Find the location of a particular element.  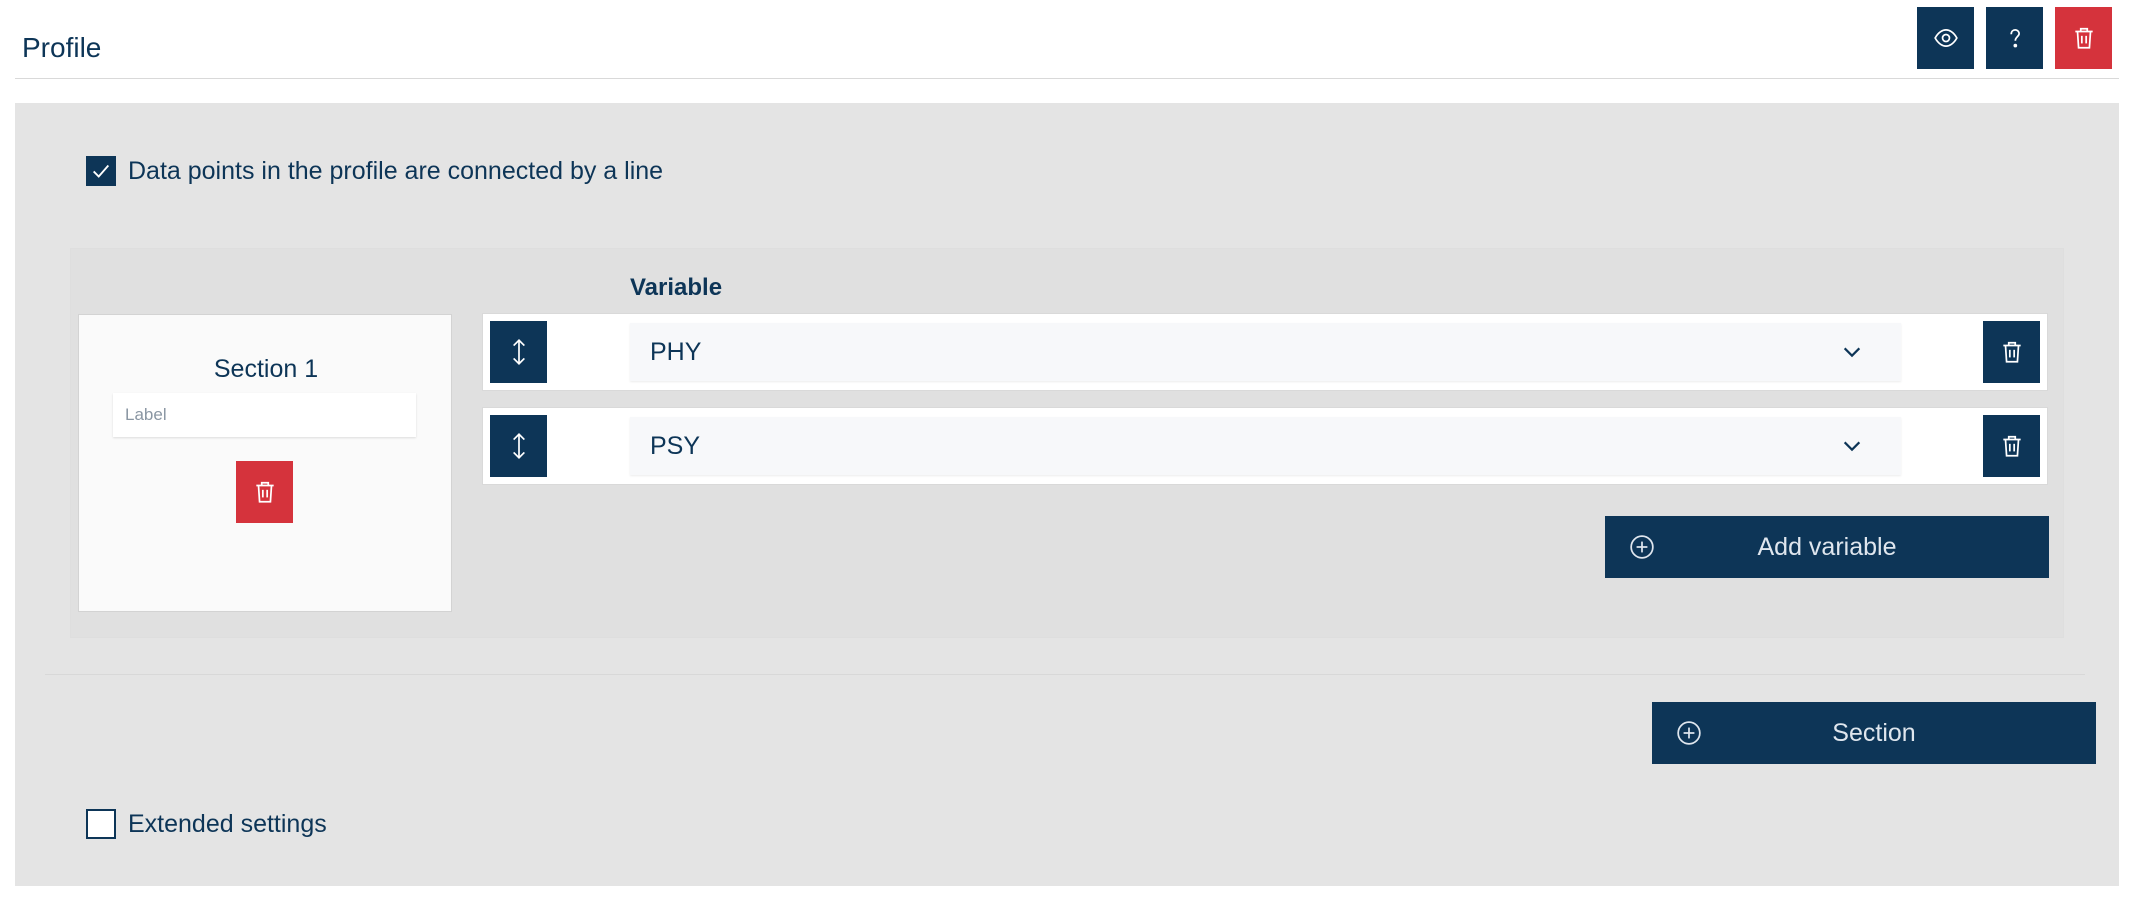

variable-row: PHY is located at coordinates (1265, 352).